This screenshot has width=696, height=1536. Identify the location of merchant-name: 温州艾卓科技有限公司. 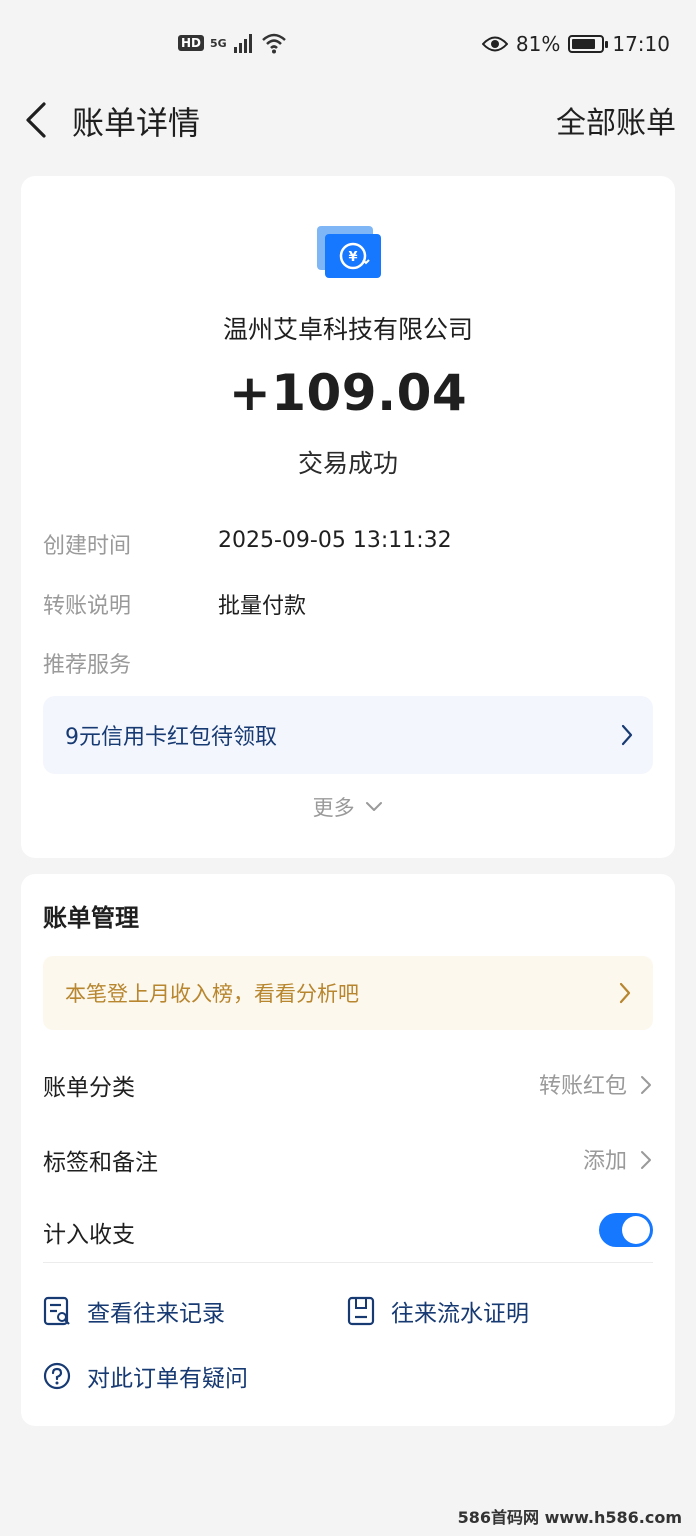
(347, 329).